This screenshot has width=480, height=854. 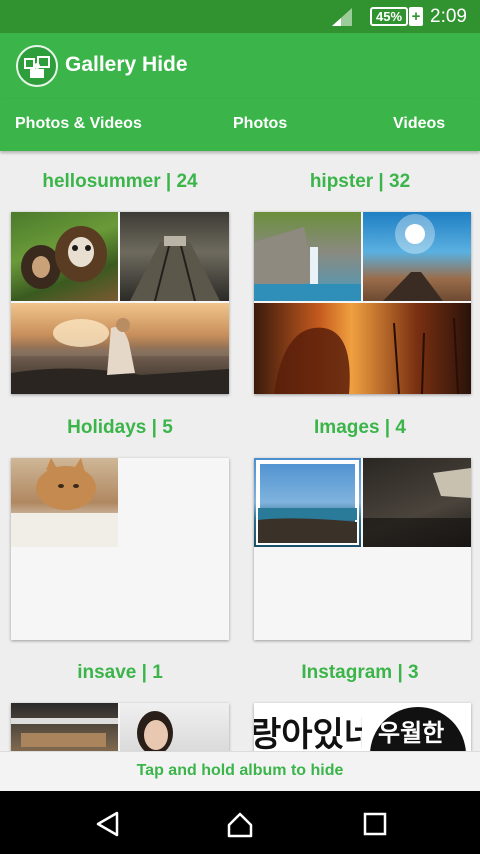 I want to click on back-icon, so click(x=108, y=824).